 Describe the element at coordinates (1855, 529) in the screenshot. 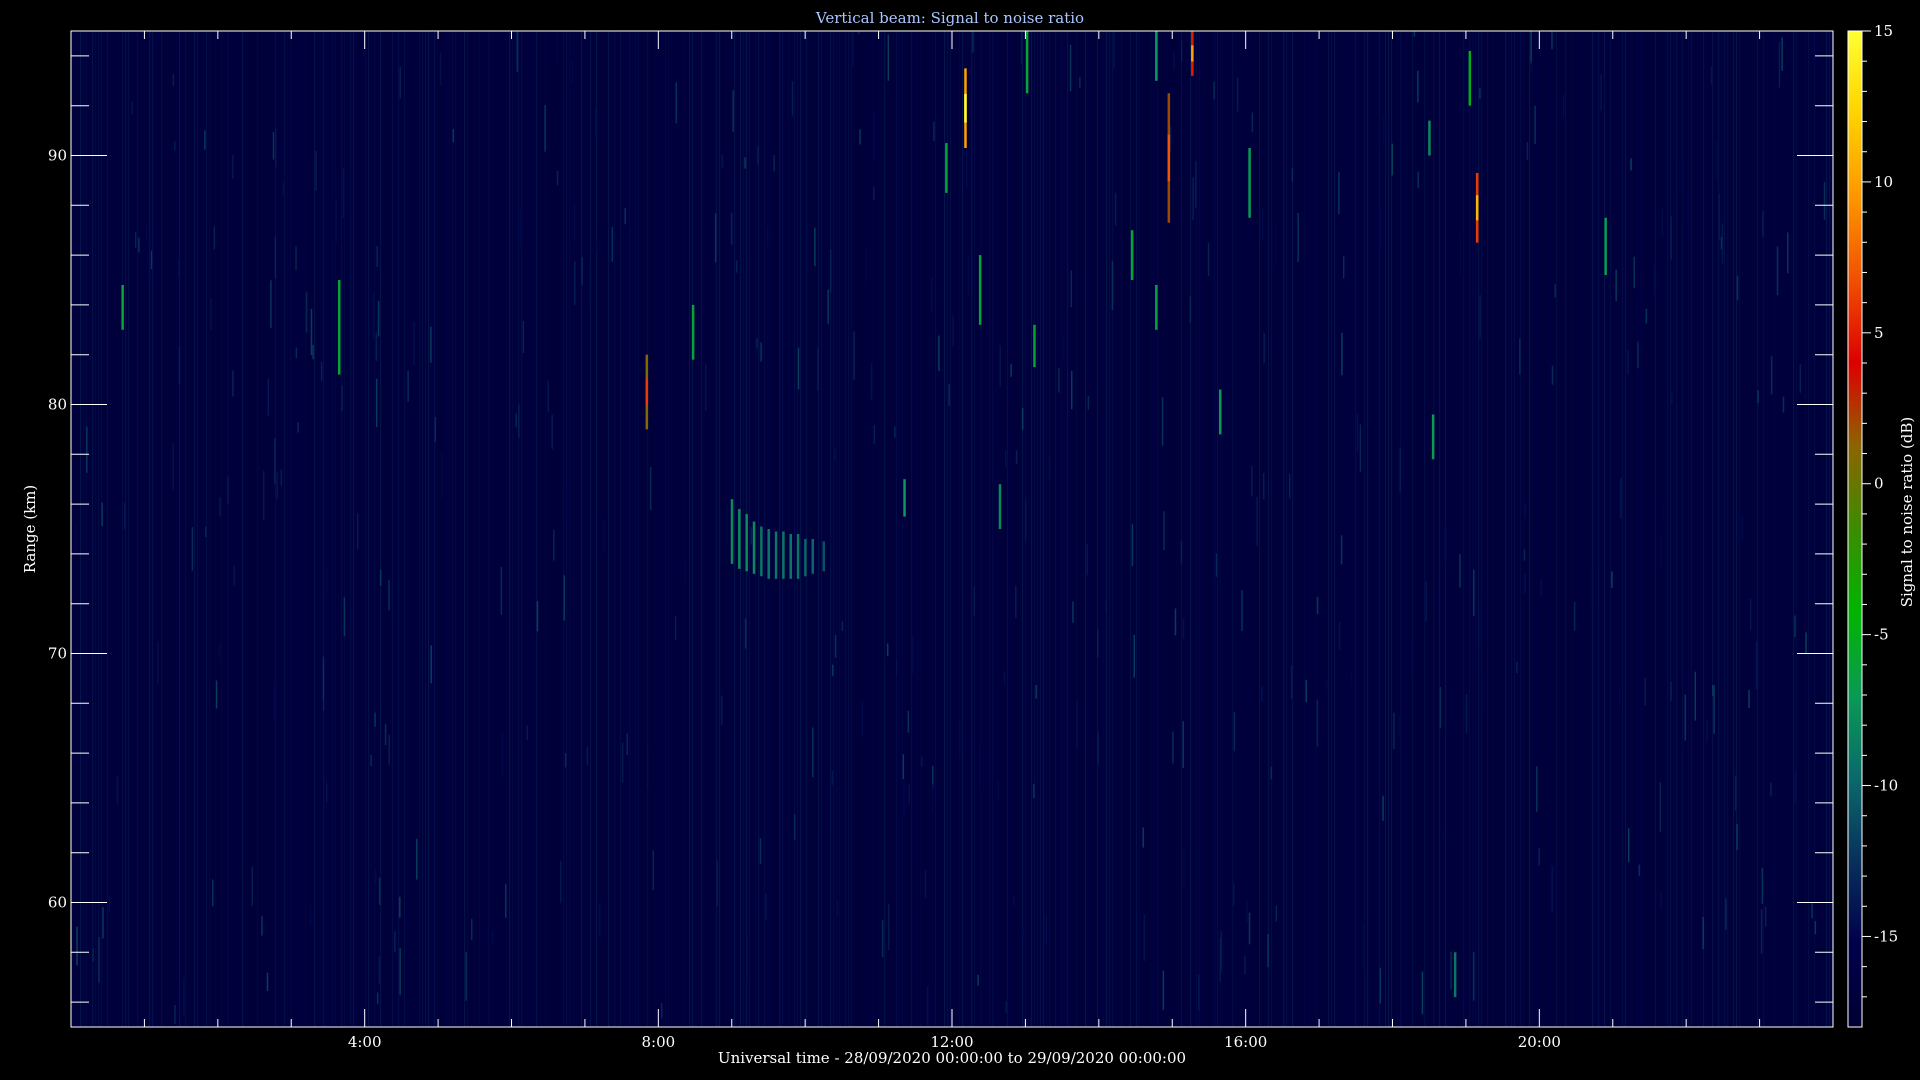

I see `colorbar-scale` at that location.